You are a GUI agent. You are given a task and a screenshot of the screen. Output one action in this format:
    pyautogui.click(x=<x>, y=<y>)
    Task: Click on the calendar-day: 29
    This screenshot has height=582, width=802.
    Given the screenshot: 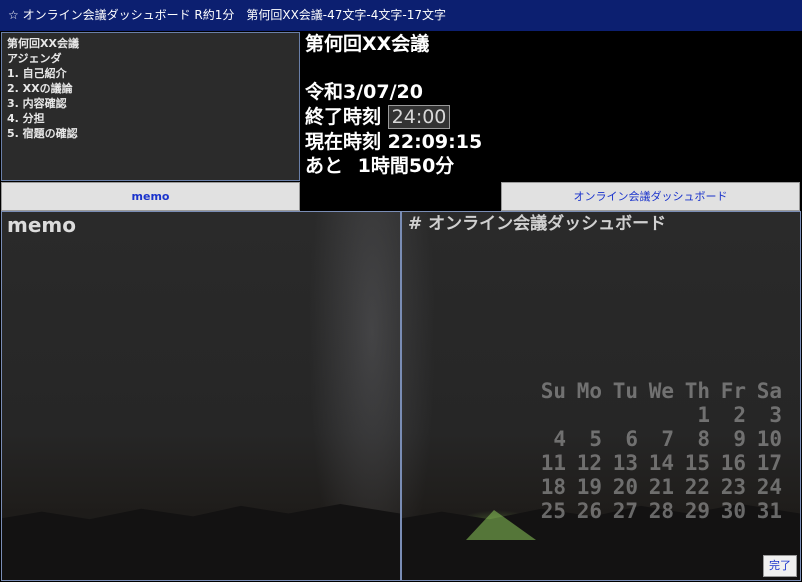 What is the action you would take?
    pyautogui.click(x=697, y=511)
    